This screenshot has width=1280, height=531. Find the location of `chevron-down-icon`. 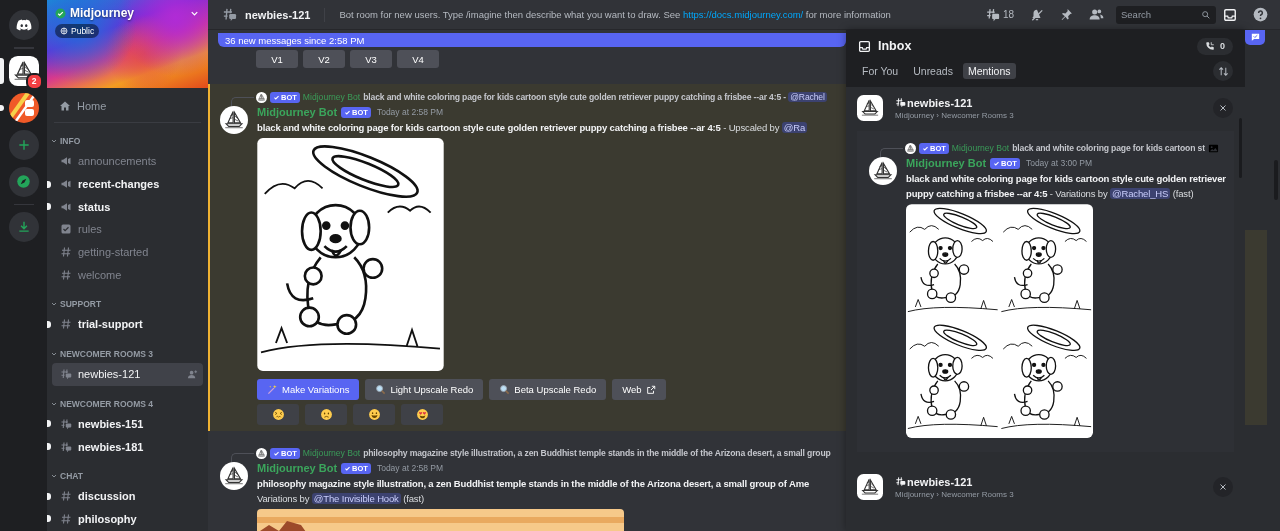

chevron-down-icon is located at coordinates (54, 141).